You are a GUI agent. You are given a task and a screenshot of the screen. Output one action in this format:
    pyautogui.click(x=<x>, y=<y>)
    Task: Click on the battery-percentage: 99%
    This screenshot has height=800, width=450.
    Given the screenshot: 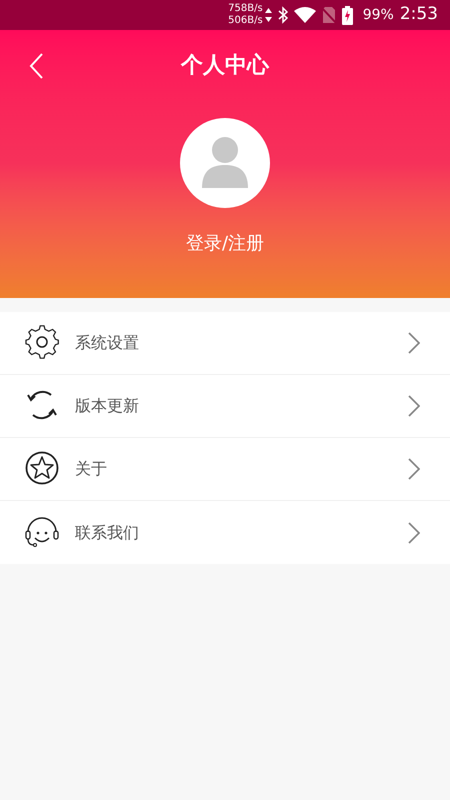 What is the action you would take?
    pyautogui.click(x=378, y=15)
    